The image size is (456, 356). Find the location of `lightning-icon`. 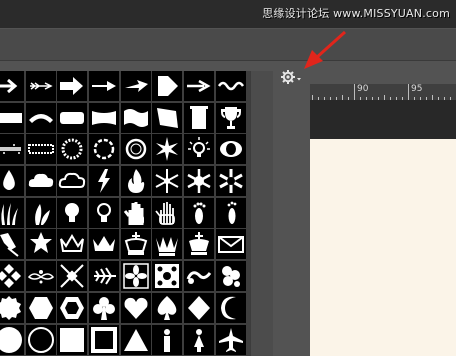

lightning-icon is located at coordinates (104, 181).